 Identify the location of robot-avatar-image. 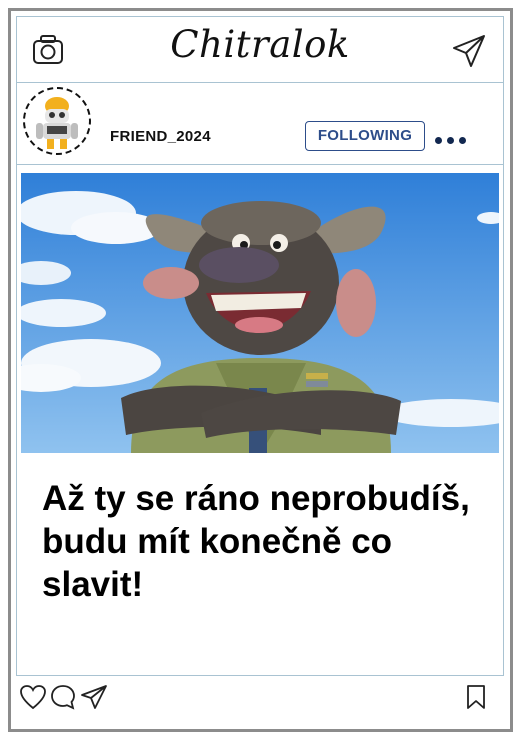
(57, 123).